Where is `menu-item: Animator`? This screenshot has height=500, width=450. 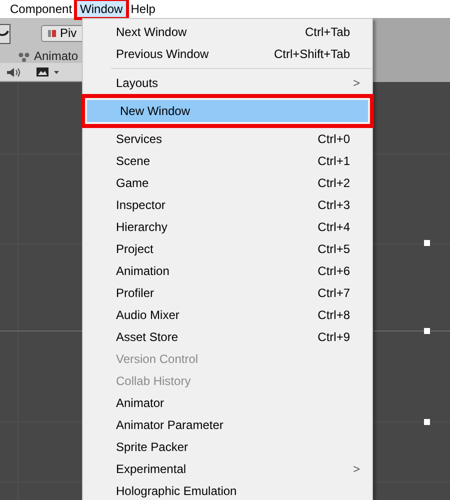 menu-item: Animator is located at coordinates (227, 403).